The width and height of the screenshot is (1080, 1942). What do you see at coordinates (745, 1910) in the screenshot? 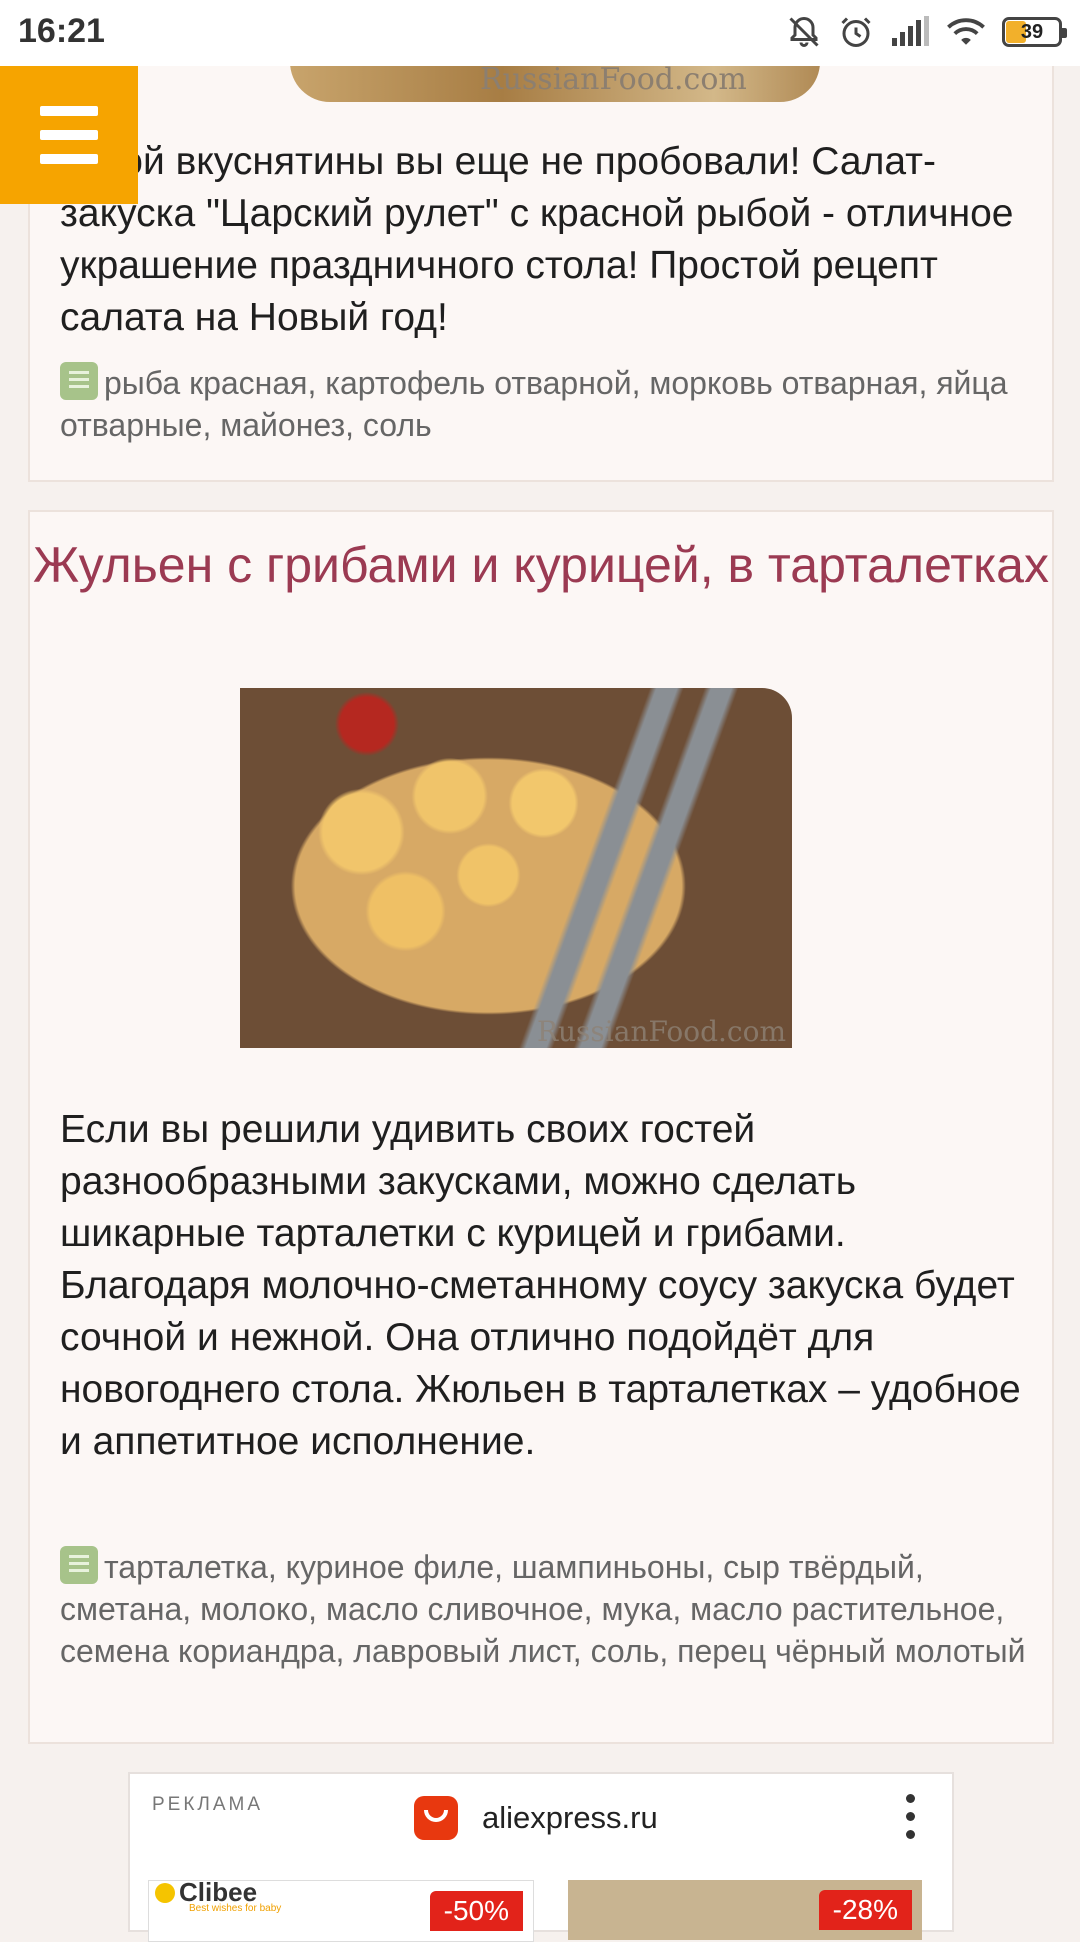
I see `ad-product: -28%` at bounding box center [745, 1910].